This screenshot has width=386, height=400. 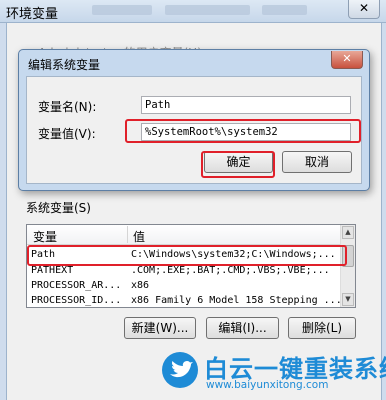 I want to click on row-name: Path, so click(x=43, y=254).